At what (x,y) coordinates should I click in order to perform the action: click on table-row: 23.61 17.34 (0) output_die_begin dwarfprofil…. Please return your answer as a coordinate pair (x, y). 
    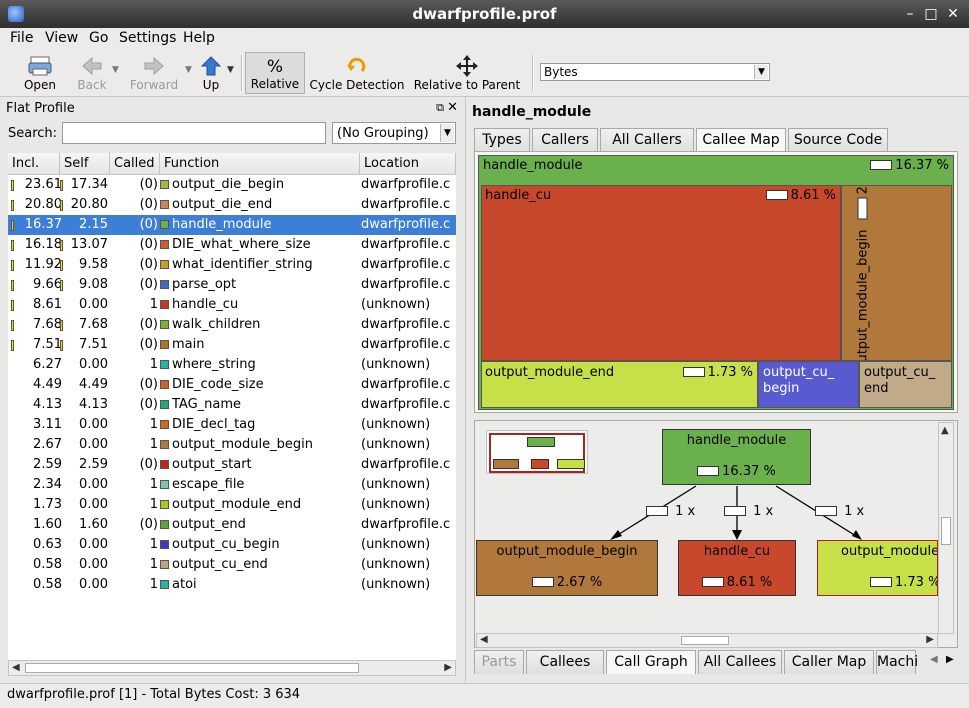
    Looking at the image, I should click on (232, 185).